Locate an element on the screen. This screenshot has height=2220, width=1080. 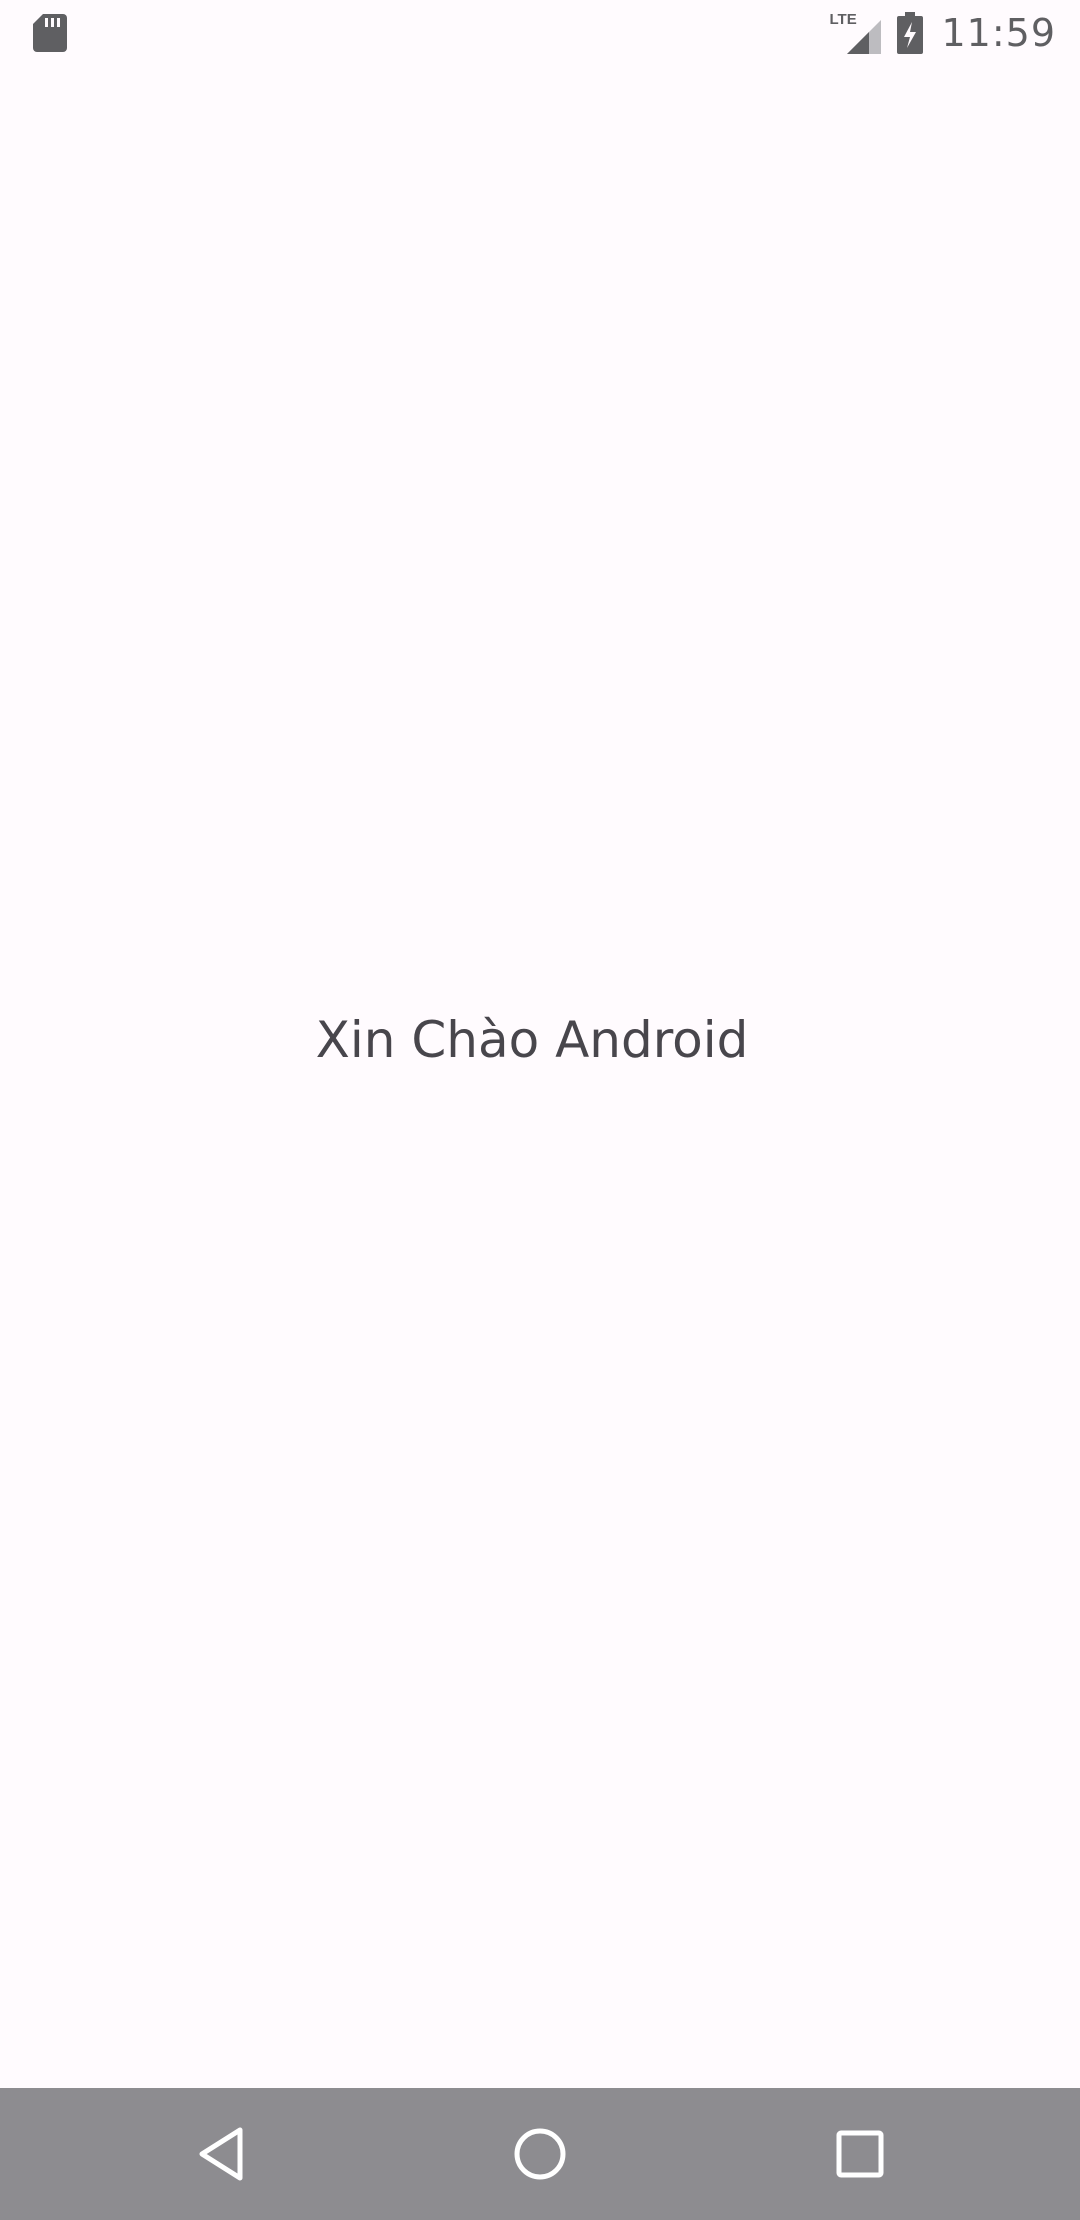
status-bar: LTE 11:59 is located at coordinates (540, 33).